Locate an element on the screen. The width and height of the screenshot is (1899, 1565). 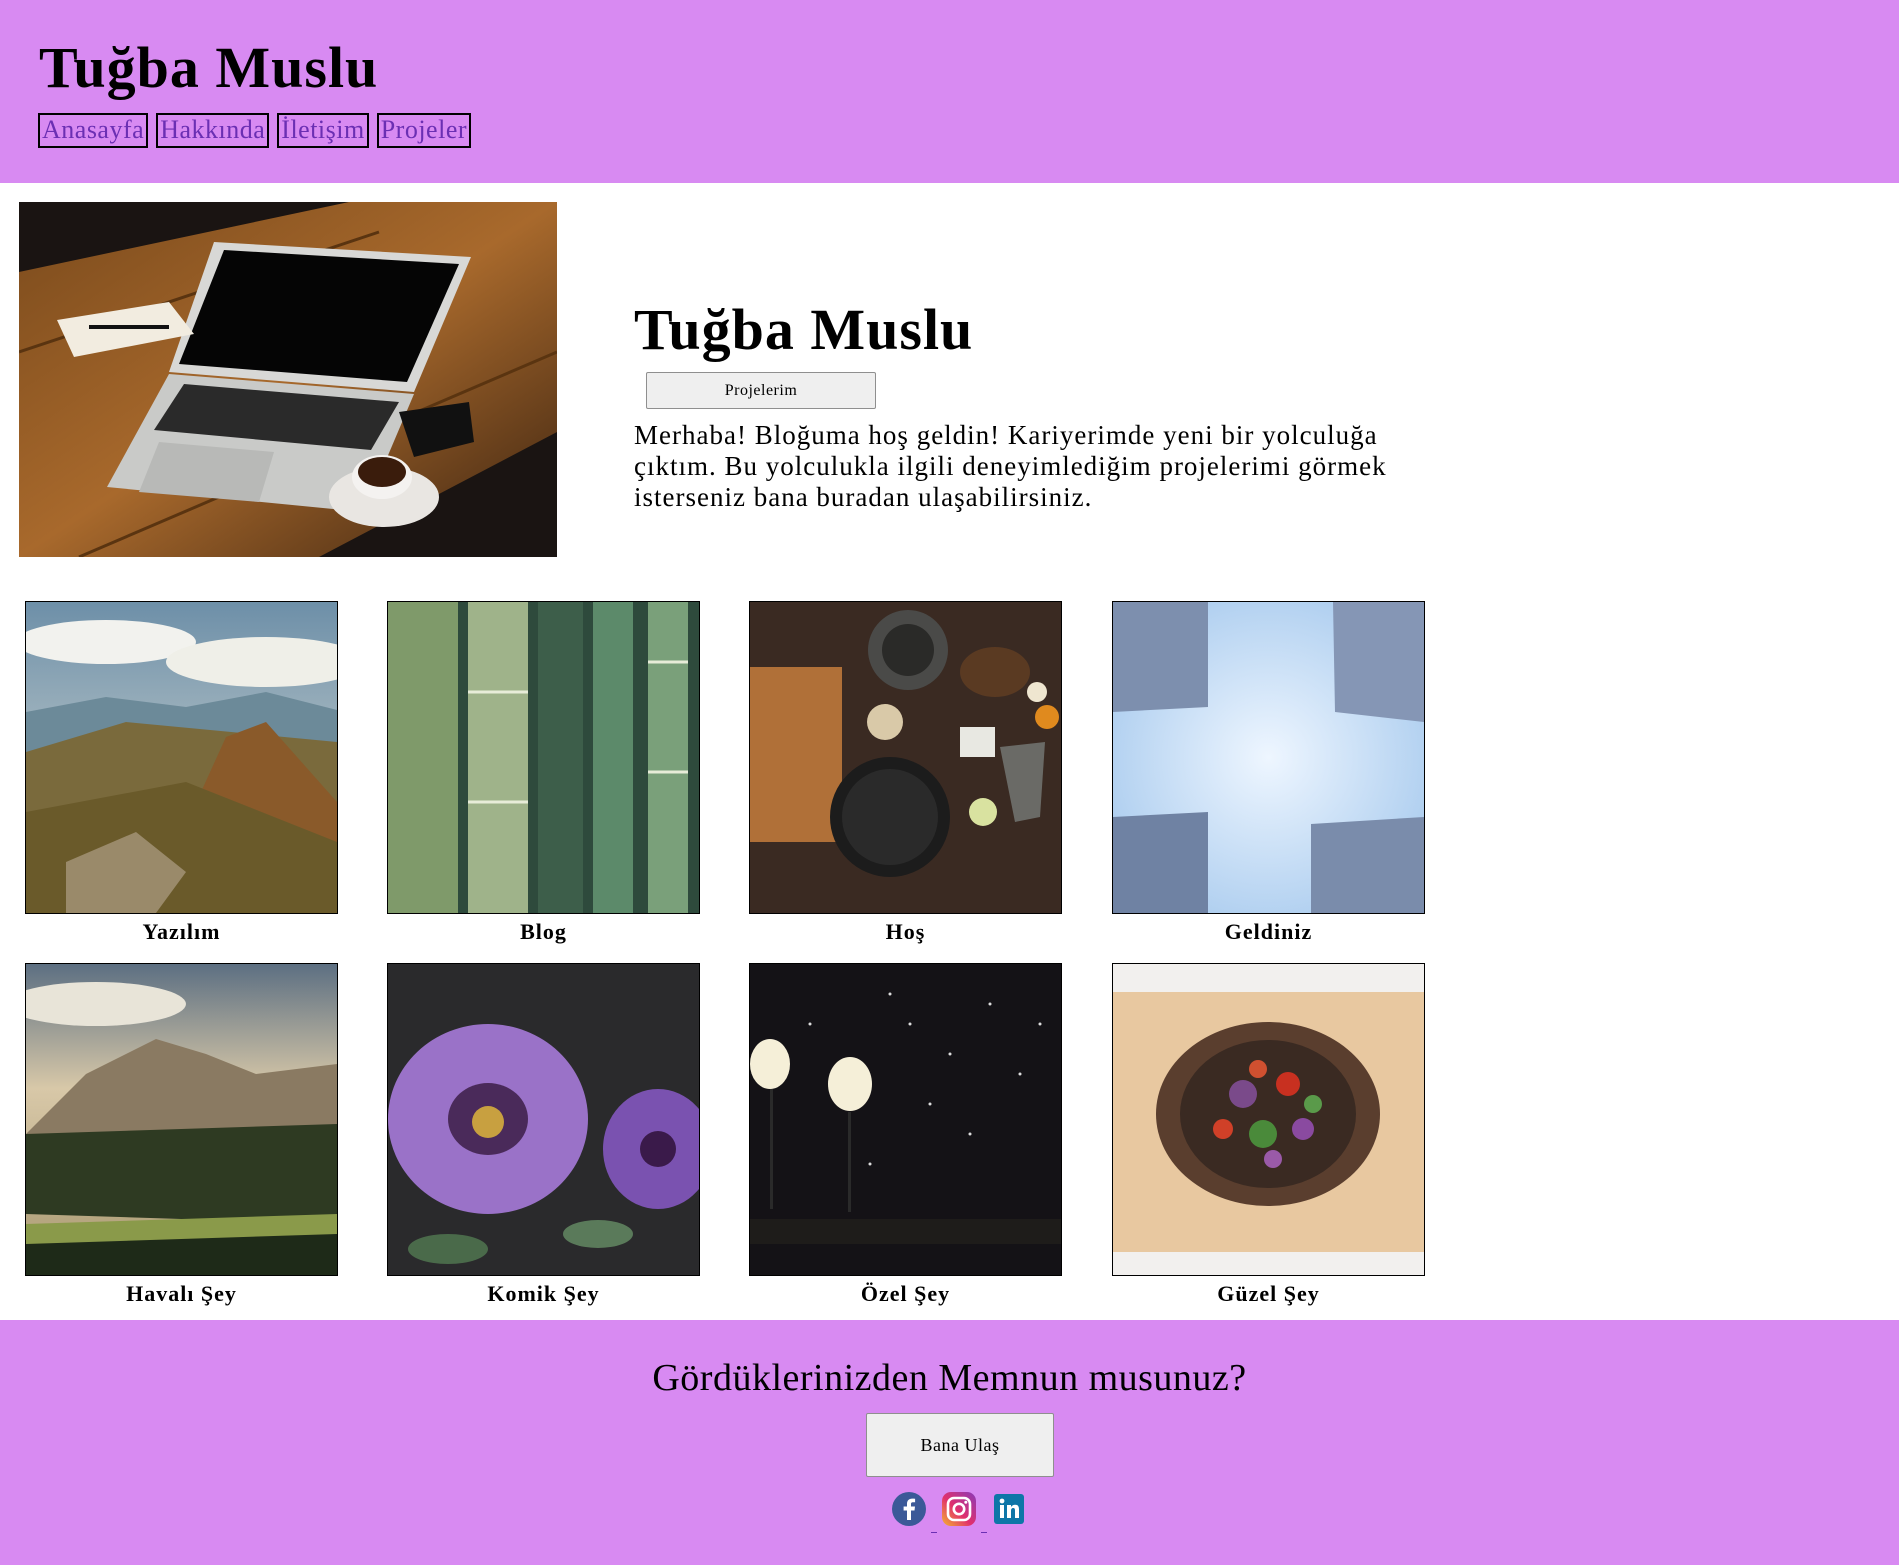
gallery-caption: Hoş is located at coordinates (905, 931).